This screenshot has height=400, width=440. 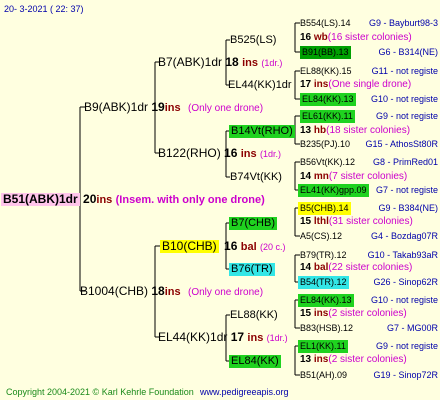 I want to click on parent-queen-2: B1004(CHB) 18ins (Only one drone), so click(x=171, y=292).